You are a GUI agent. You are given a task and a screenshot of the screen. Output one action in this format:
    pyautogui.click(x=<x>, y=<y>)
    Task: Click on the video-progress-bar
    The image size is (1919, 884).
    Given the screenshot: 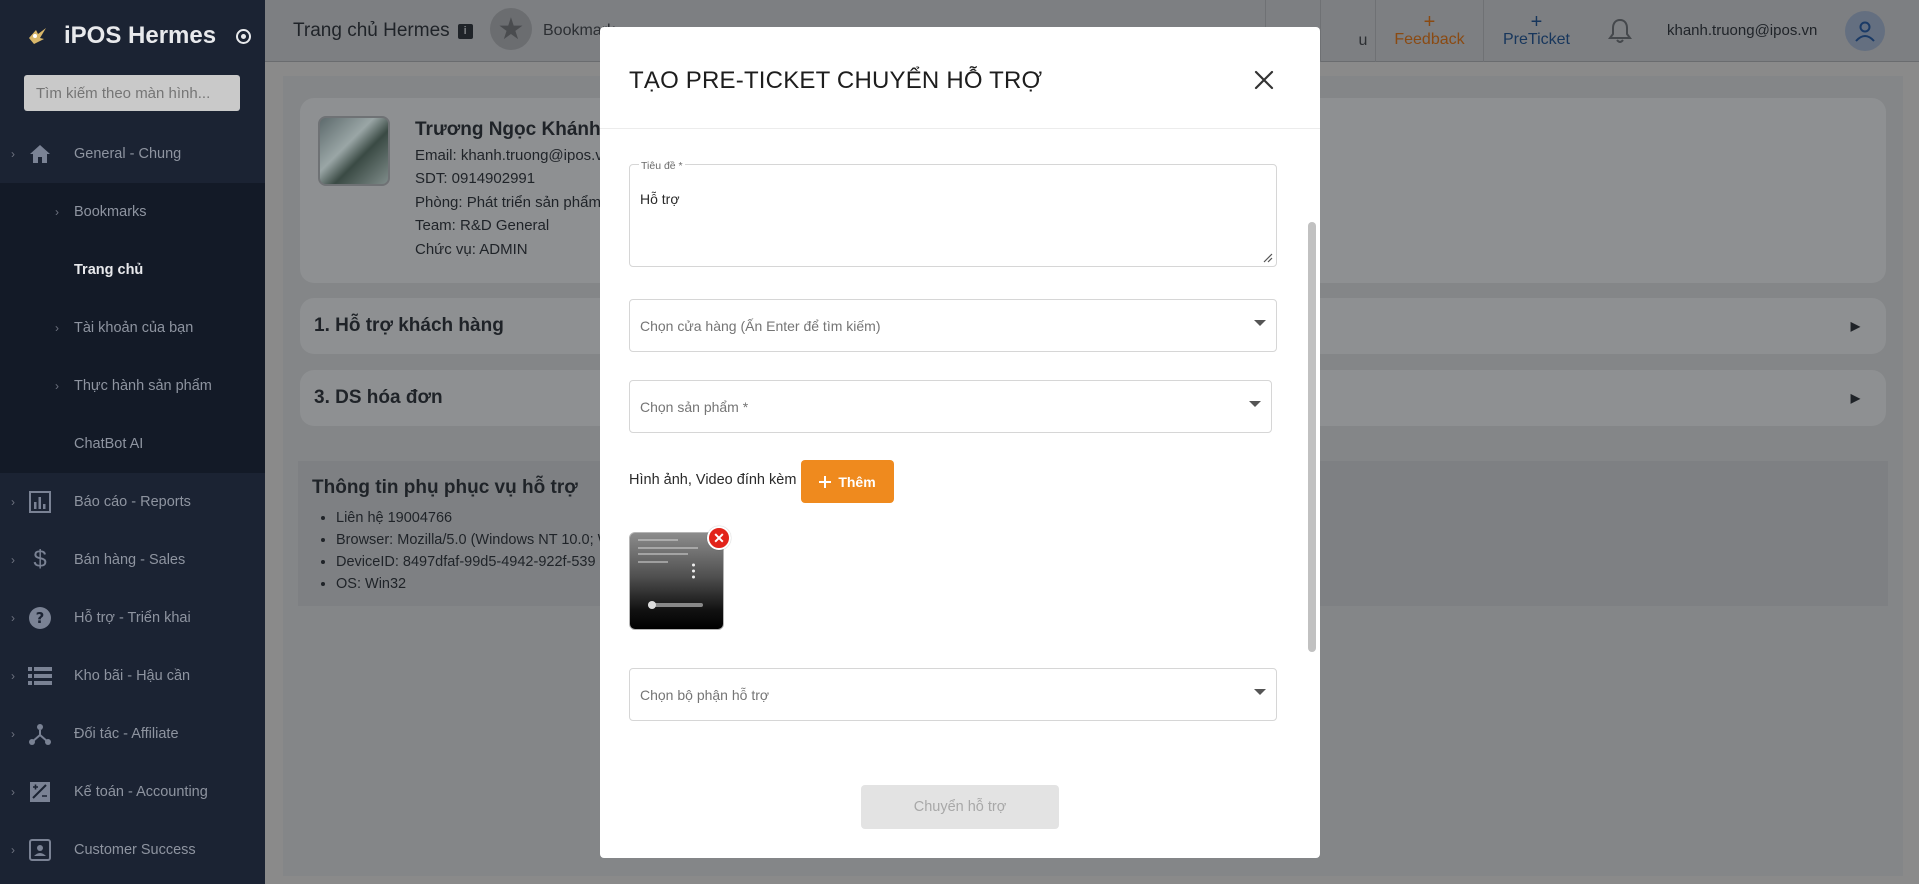 What is the action you would take?
    pyautogui.click(x=675, y=605)
    